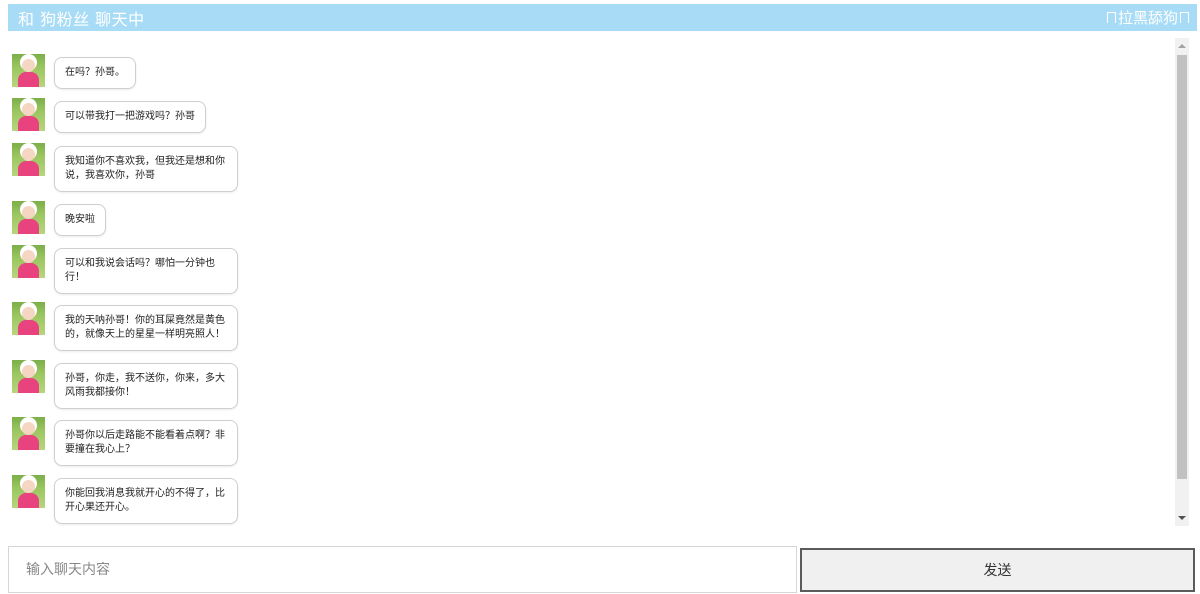 The width and height of the screenshot is (1200, 594). What do you see at coordinates (997, 570) in the screenshot?
I see `send-button: 发送` at bounding box center [997, 570].